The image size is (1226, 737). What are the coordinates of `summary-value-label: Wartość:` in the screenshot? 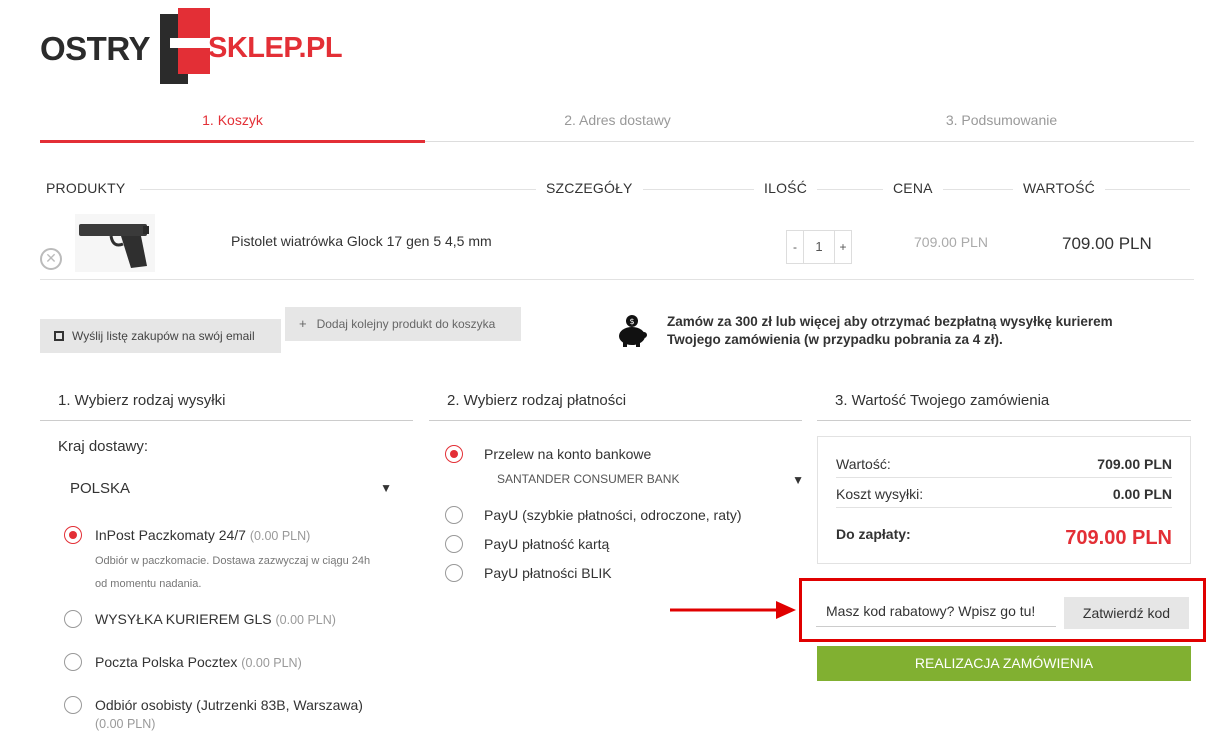 It's located at (863, 464).